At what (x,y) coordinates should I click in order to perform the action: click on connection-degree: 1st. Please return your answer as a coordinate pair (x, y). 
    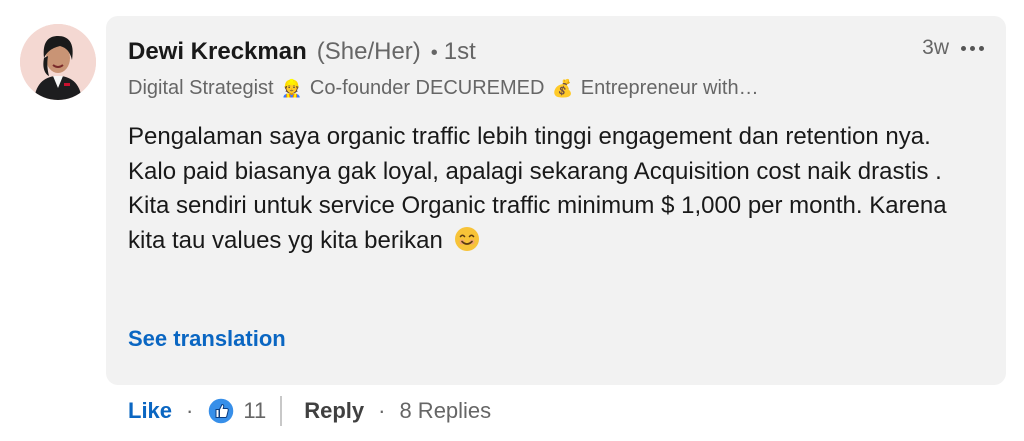
    Looking at the image, I should click on (459, 51).